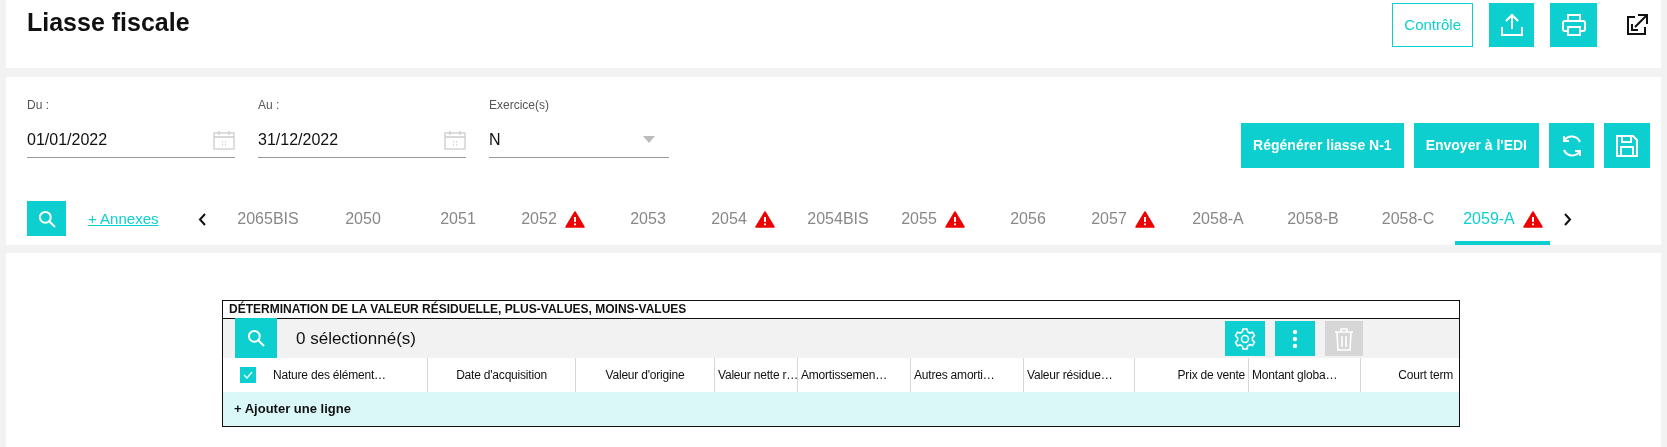 The image size is (1667, 447). I want to click on form-tab: 2058-A, so click(1218, 223).